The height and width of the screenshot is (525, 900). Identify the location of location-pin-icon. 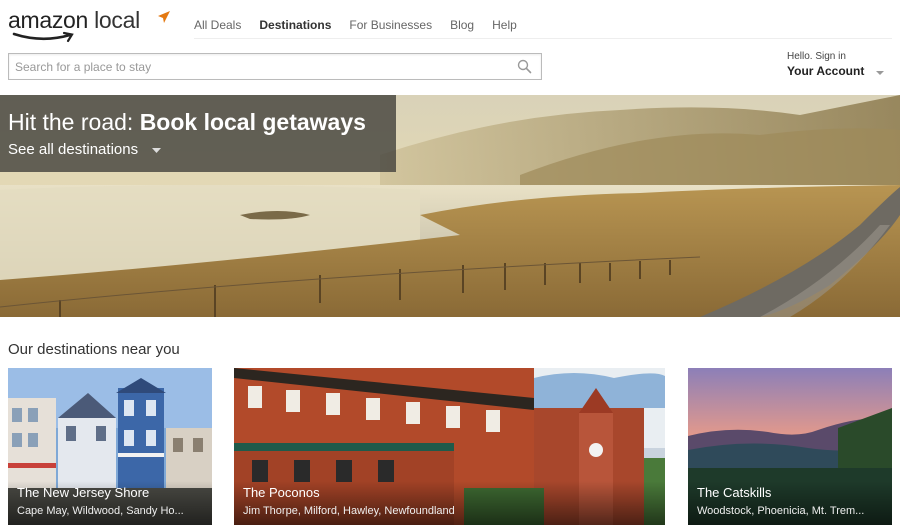
(164, 17).